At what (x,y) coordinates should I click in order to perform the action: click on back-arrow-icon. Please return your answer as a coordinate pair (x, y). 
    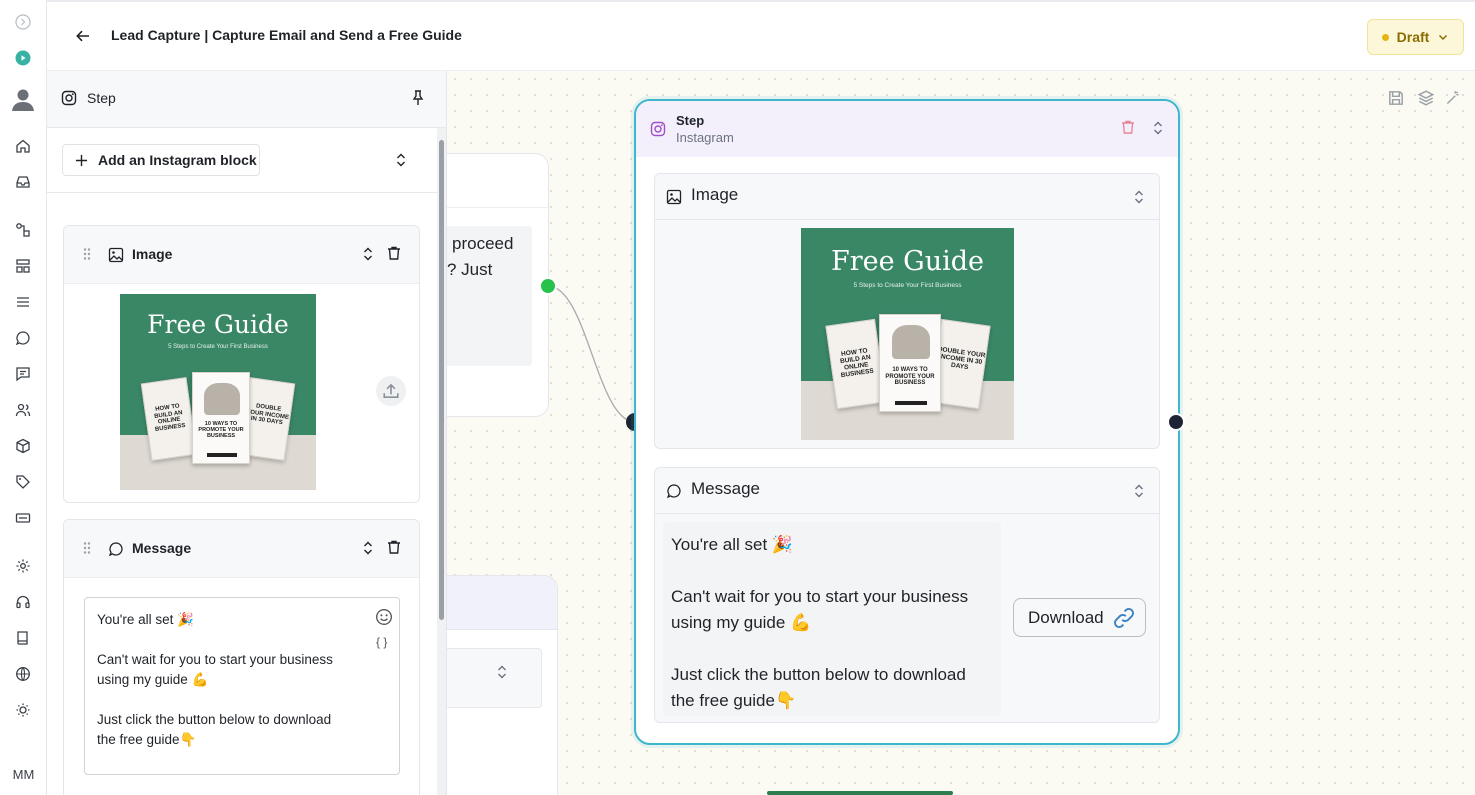
    Looking at the image, I should click on (83, 36).